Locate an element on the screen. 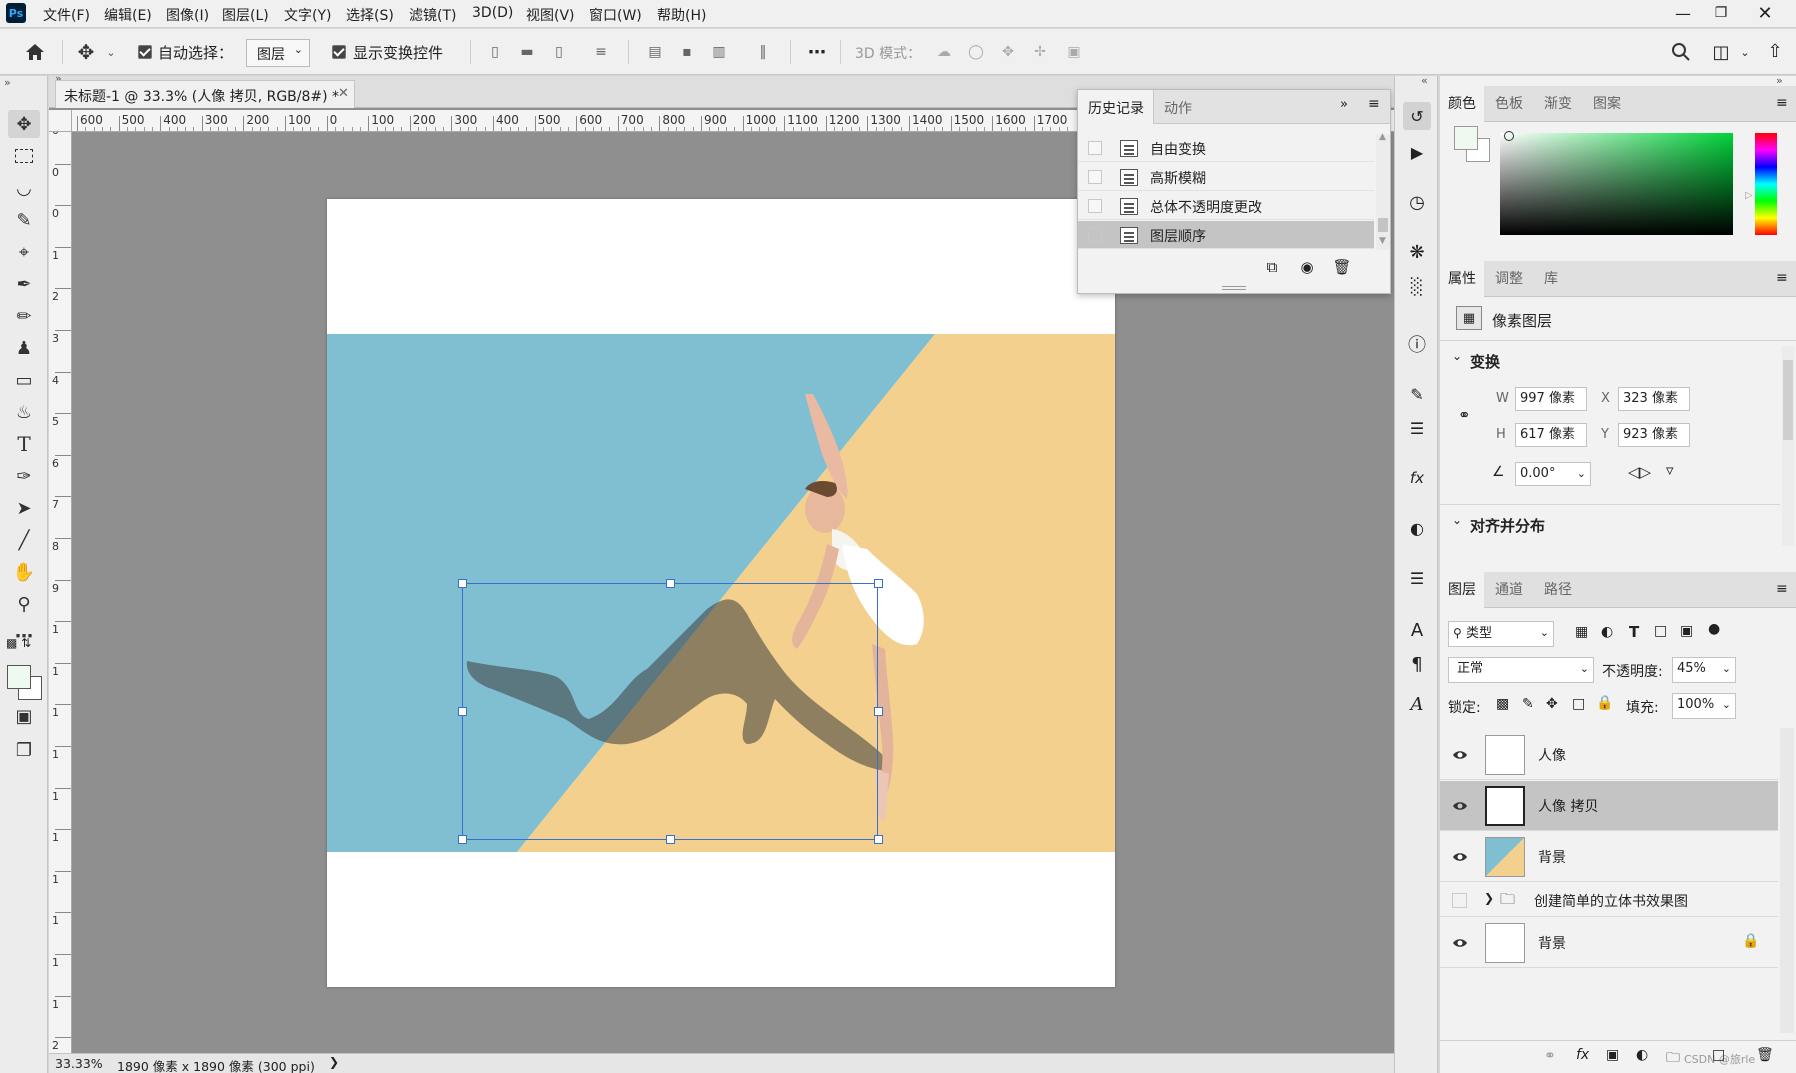 The height and width of the screenshot is (1073, 1796). height-input: 617 像素 is located at coordinates (1551, 435).